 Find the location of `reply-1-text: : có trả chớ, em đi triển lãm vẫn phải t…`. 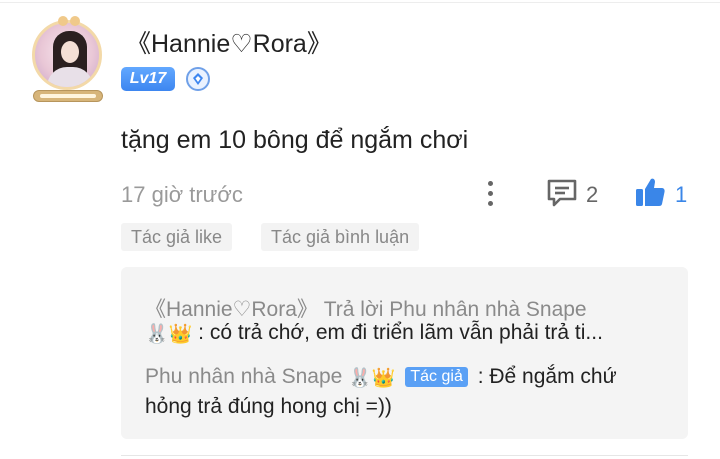

reply-1-text: : có trả chớ, em đi triển lãm vẫn phải t… is located at coordinates (400, 332).